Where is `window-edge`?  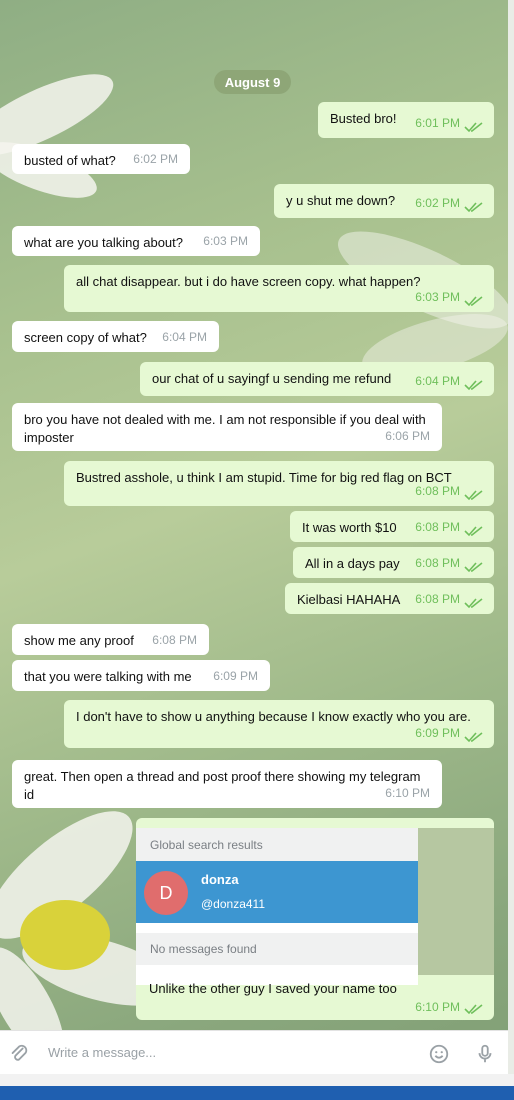
window-edge is located at coordinates (511, 550).